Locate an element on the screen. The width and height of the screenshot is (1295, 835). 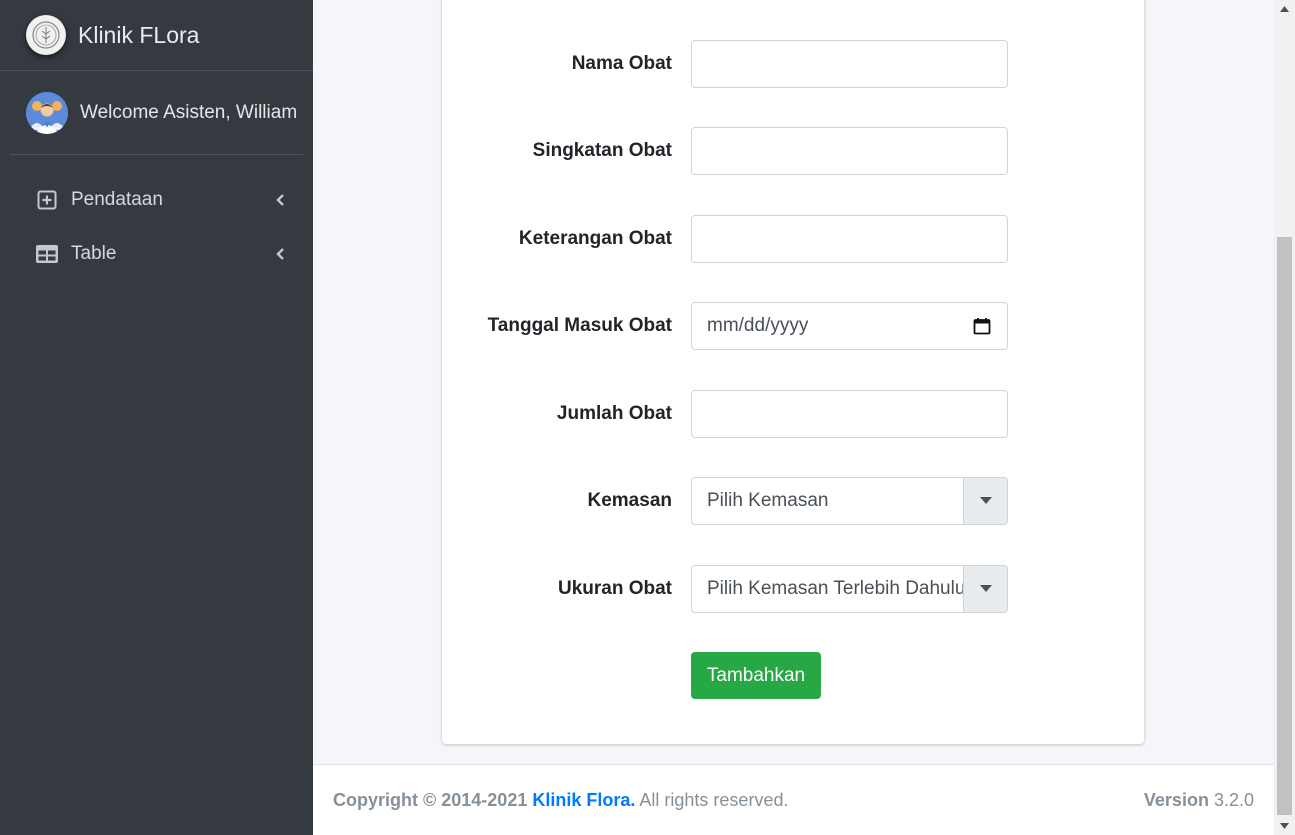
jumlah-obat-input is located at coordinates (849, 414).